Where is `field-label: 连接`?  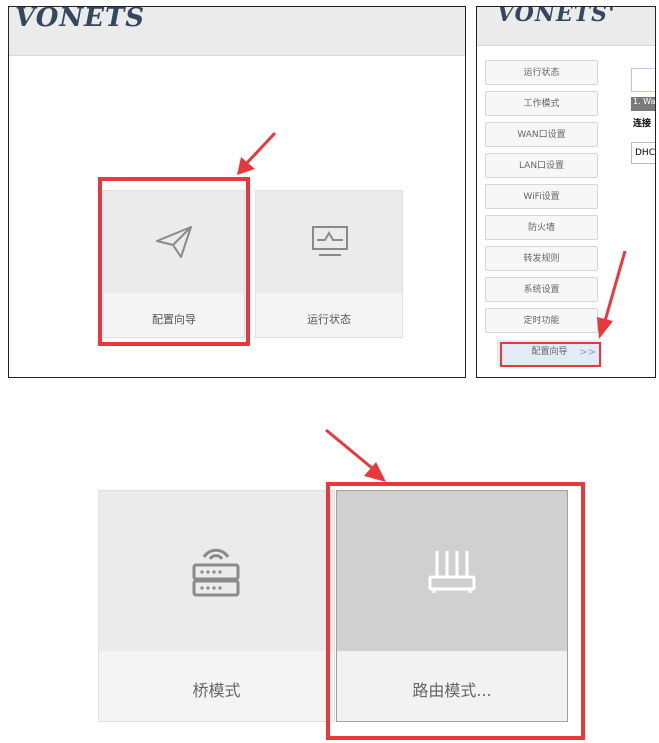
field-label: 连接 is located at coordinates (642, 124).